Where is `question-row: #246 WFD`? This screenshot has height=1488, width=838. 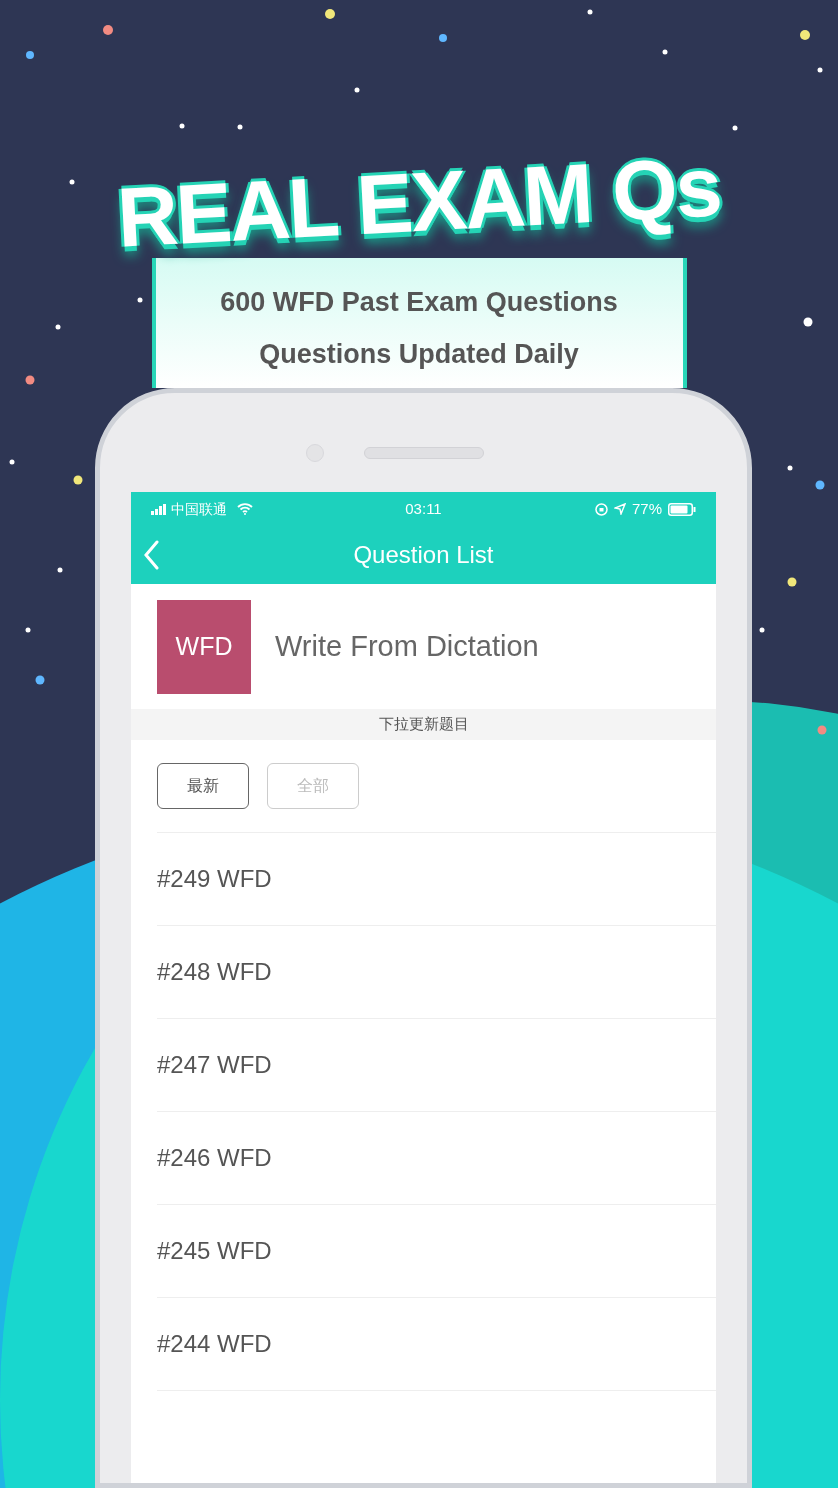 question-row: #246 WFD is located at coordinates (436, 1157).